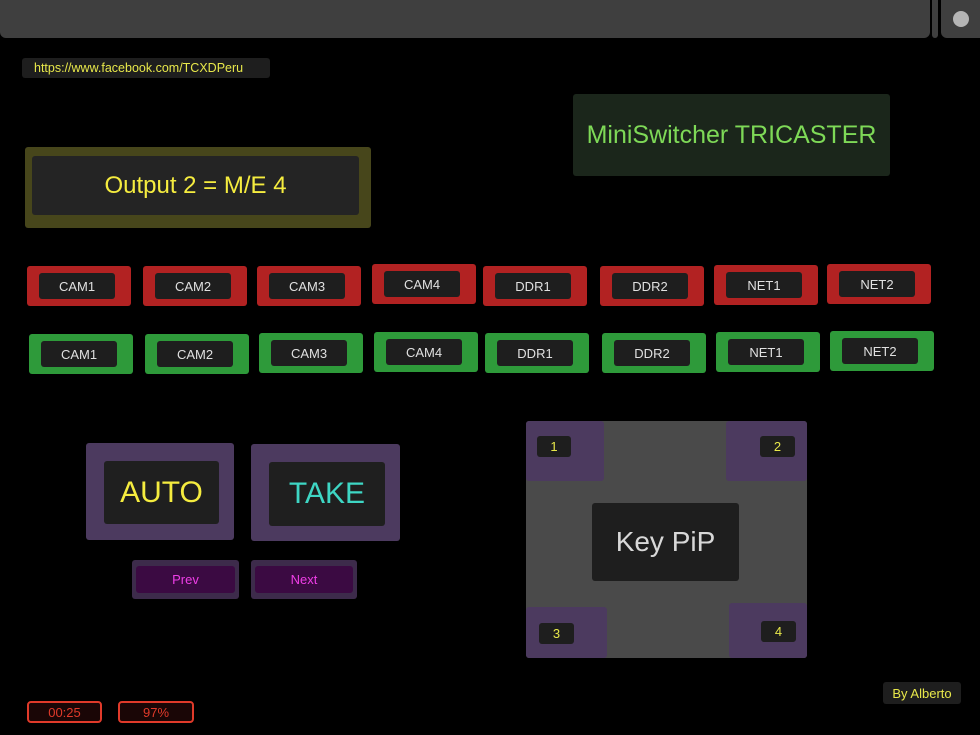  I want to click on next-button: Next, so click(304, 579).